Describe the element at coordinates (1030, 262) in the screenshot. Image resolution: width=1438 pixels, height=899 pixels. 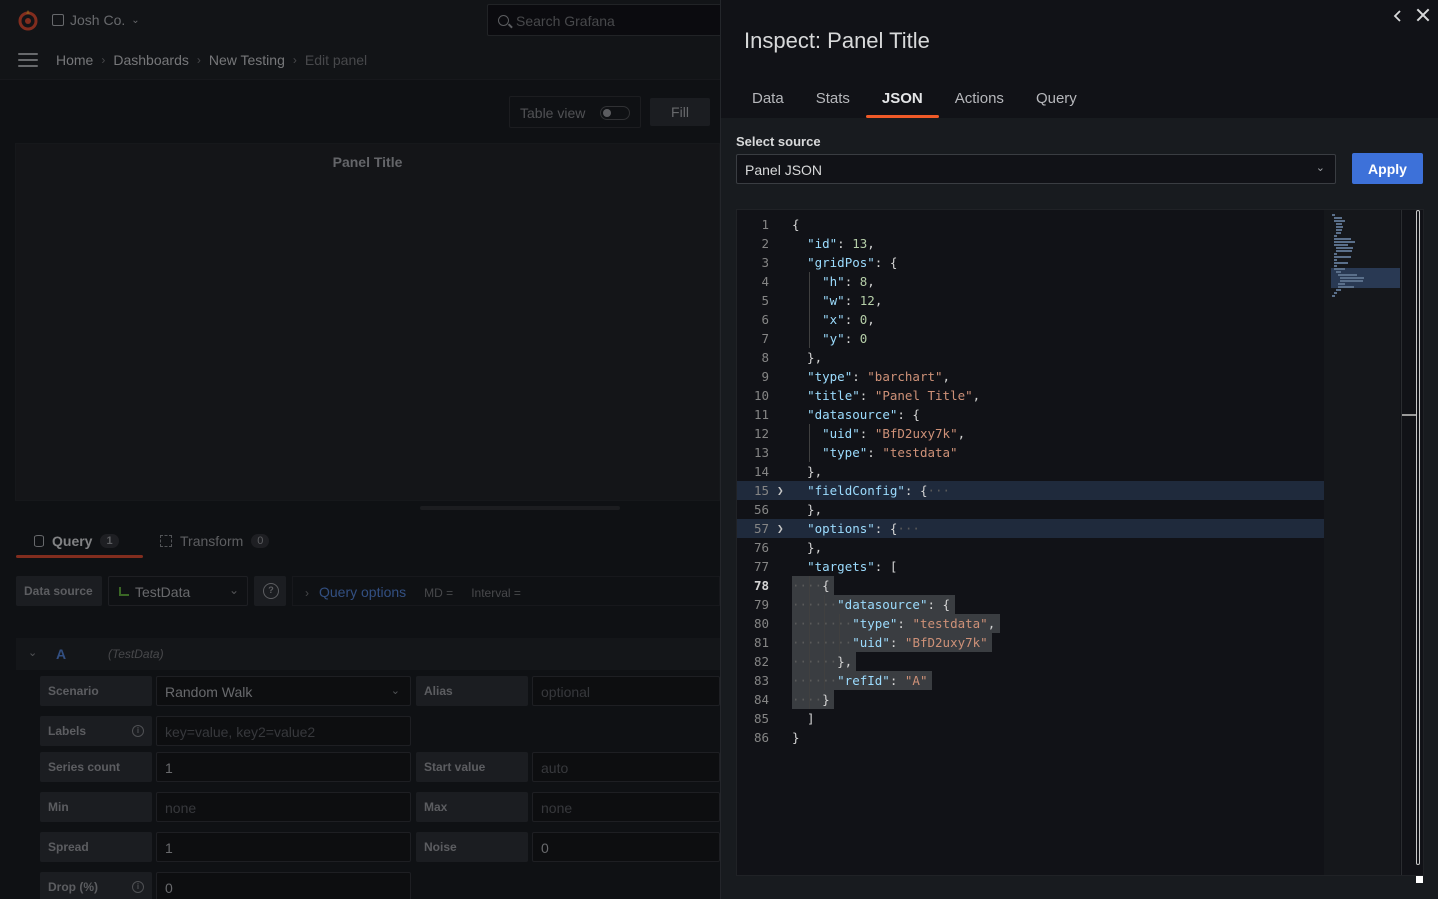
I see `code-line: 3 "gridPos": {` at that location.